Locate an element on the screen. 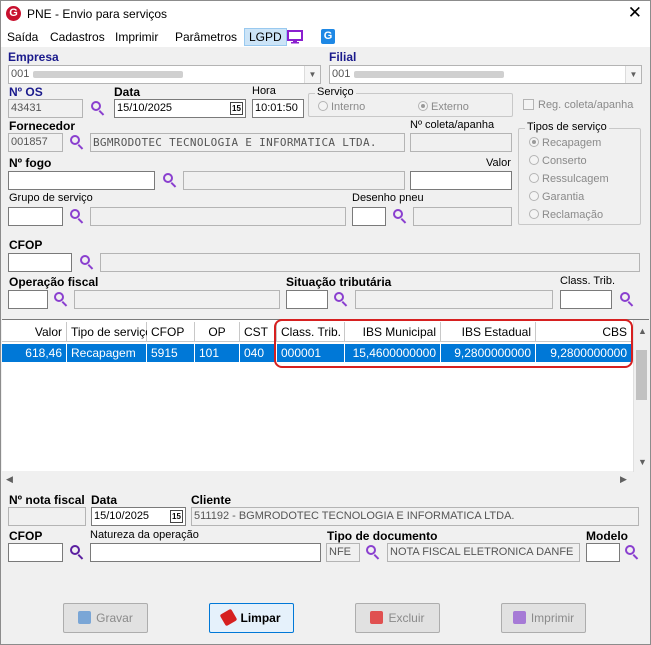  brand-g-icon: G is located at coordinates (328, 36).